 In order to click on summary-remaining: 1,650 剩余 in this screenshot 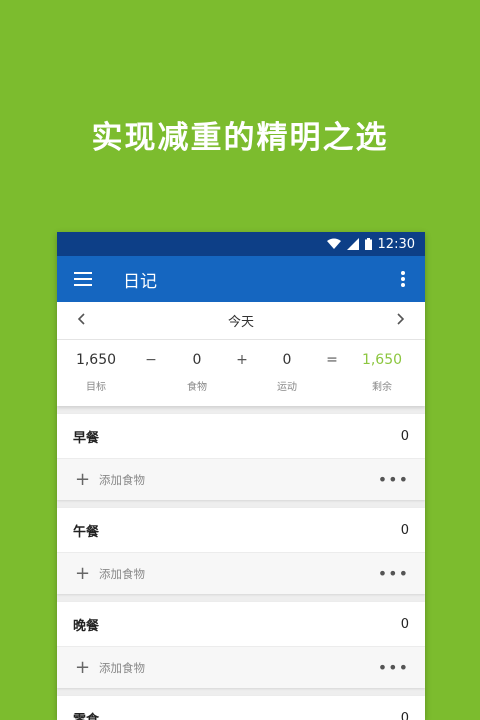, I will do `click(382, 372)`.